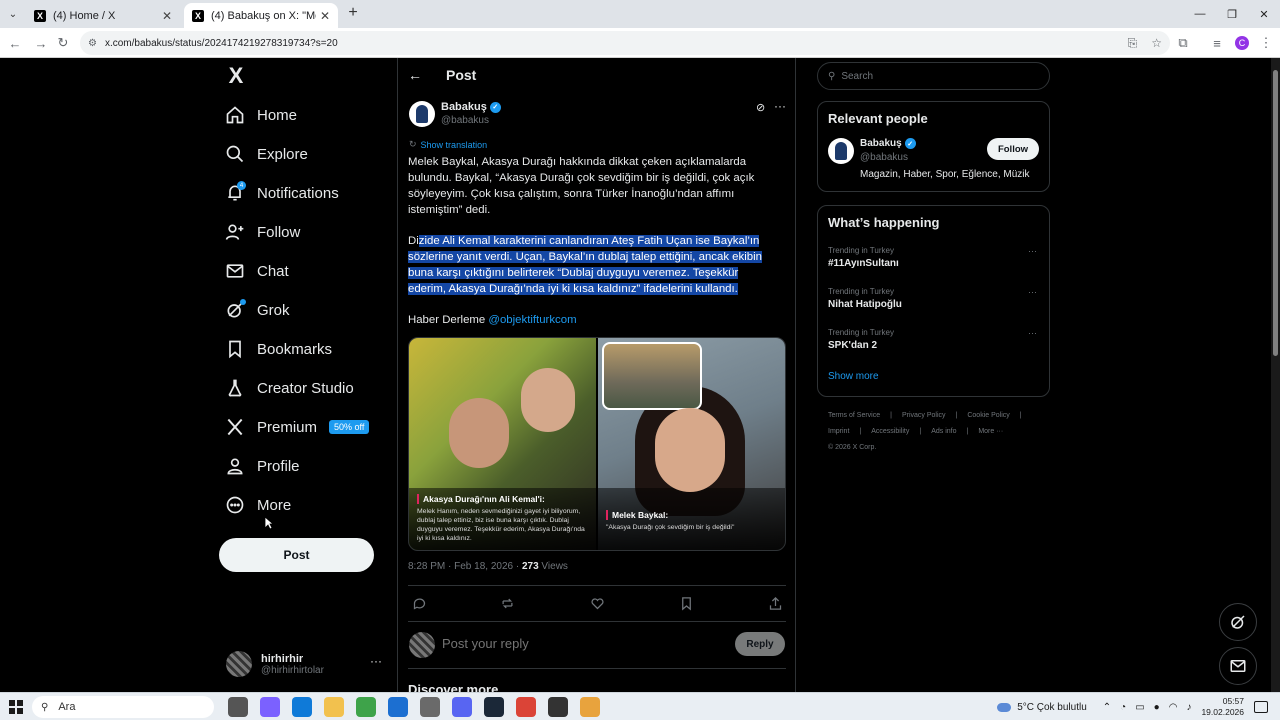 The image size is (1280, 720). Describe the element at coordinates (277, 349) in the screenshot. I see `nav-item-bookmarks: Bookmarks` at that location.